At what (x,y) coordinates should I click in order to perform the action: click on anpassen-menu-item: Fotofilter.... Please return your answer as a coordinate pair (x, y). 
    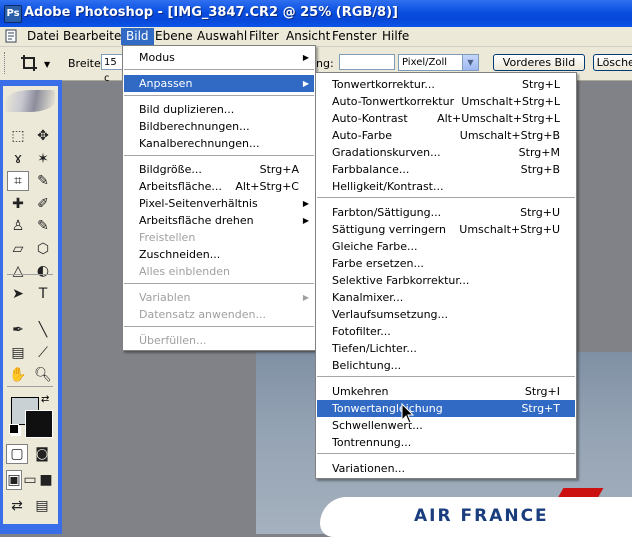
    Looking at the image, I should click on (446, 331).